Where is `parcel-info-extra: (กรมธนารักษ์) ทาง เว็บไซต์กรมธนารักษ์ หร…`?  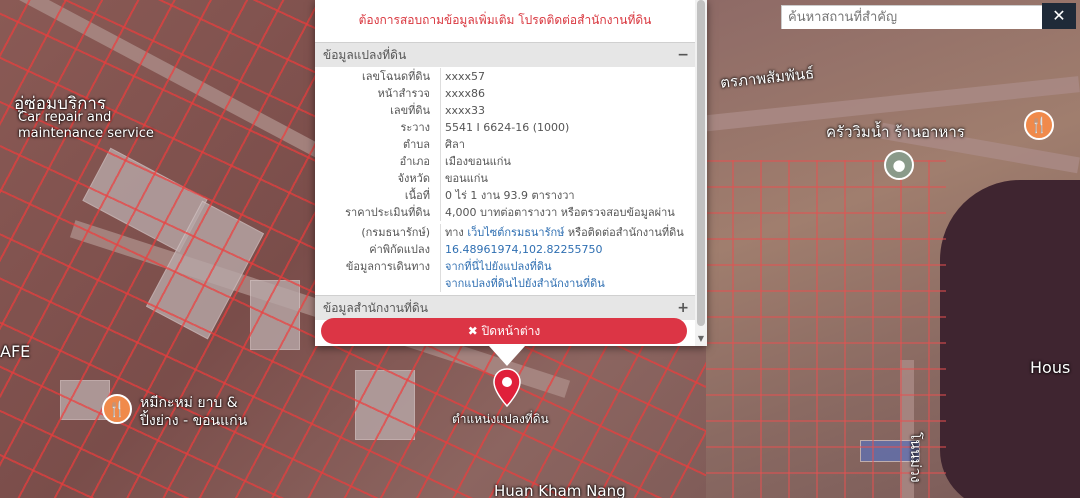
parcel-info-extra: (กรมธนารักษ์) ทาง เว็บไซต์กรมธนารักษ์ หร… is located at coordinates (505, 259).